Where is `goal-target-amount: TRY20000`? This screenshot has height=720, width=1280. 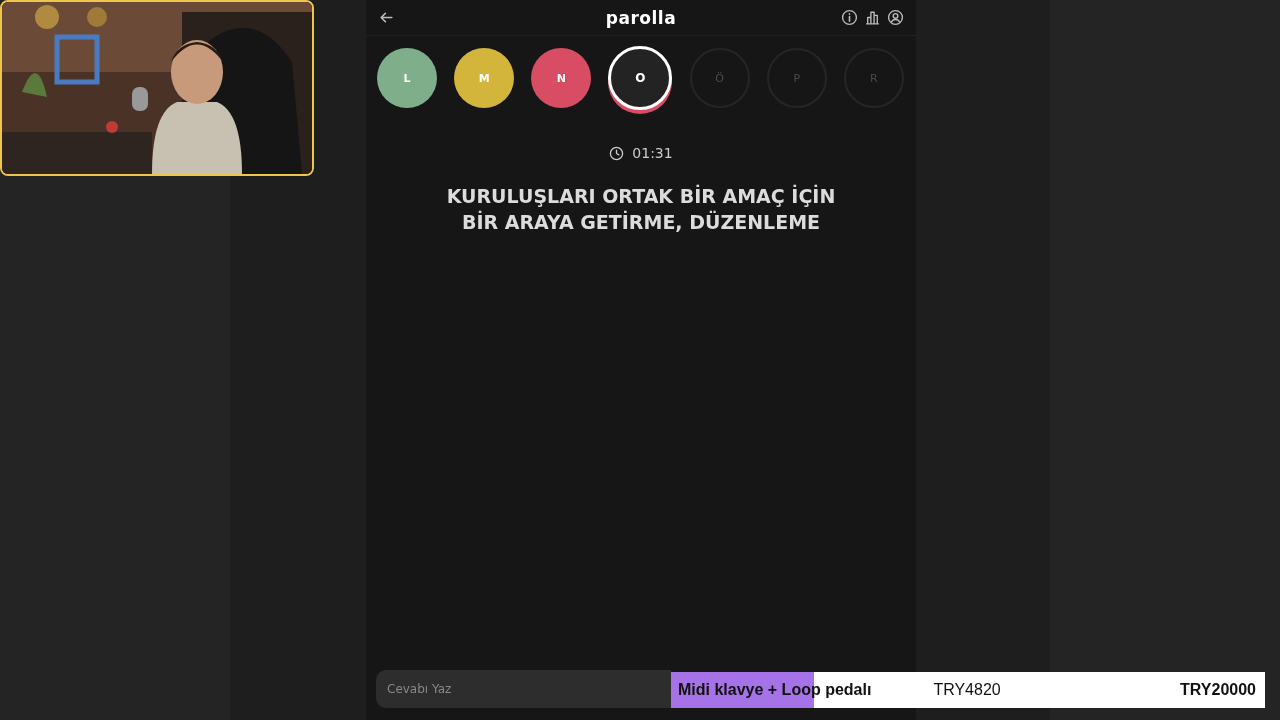 goal-target-amount: TRY20000 is located at coordinates (1218, 690).